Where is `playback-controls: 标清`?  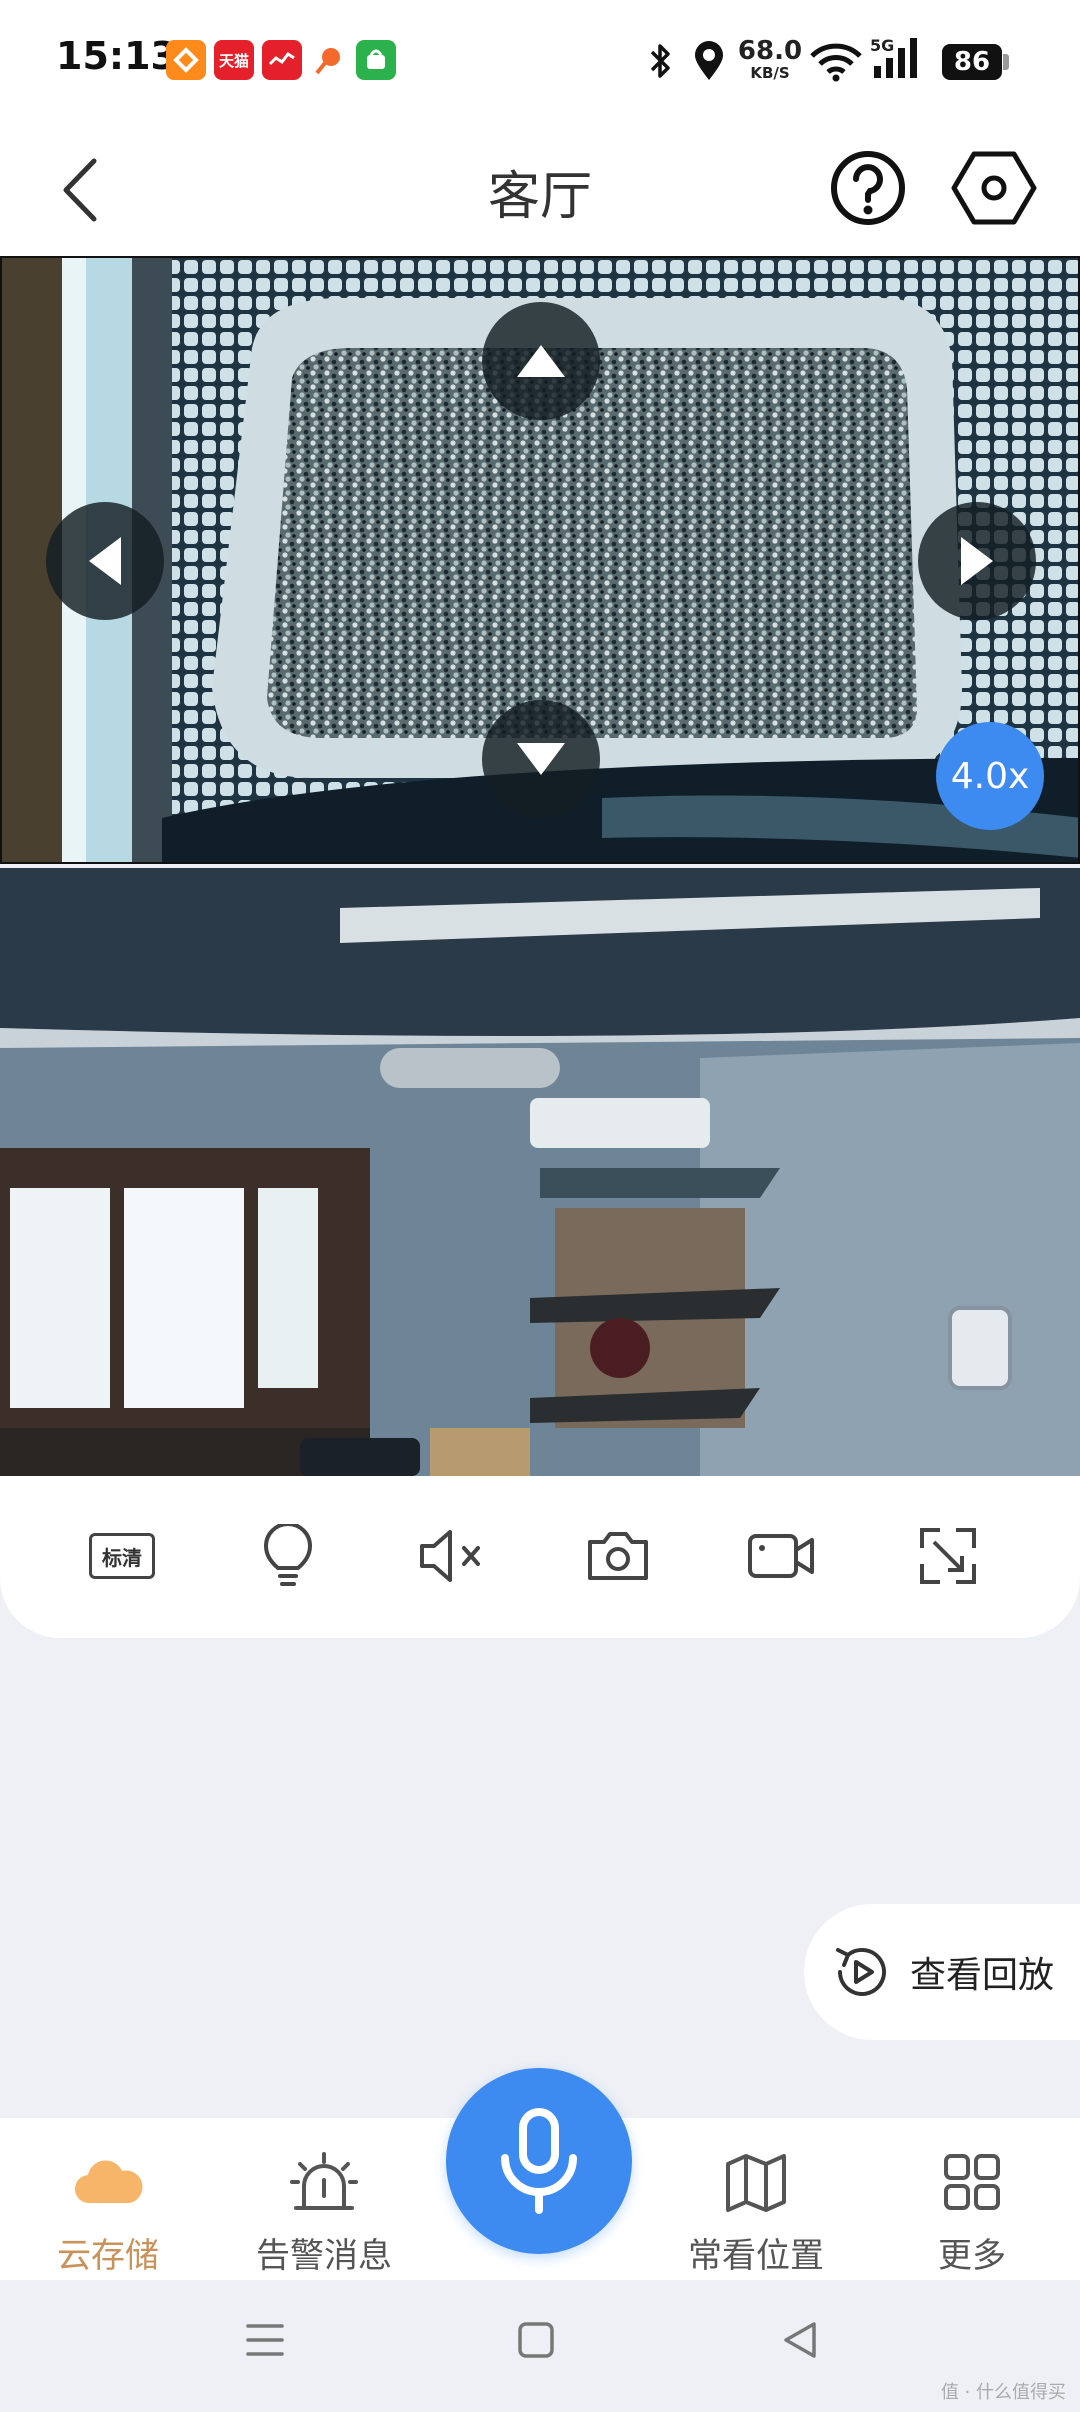
playback-controls: 标清 is located at coordinates (540, 1557).